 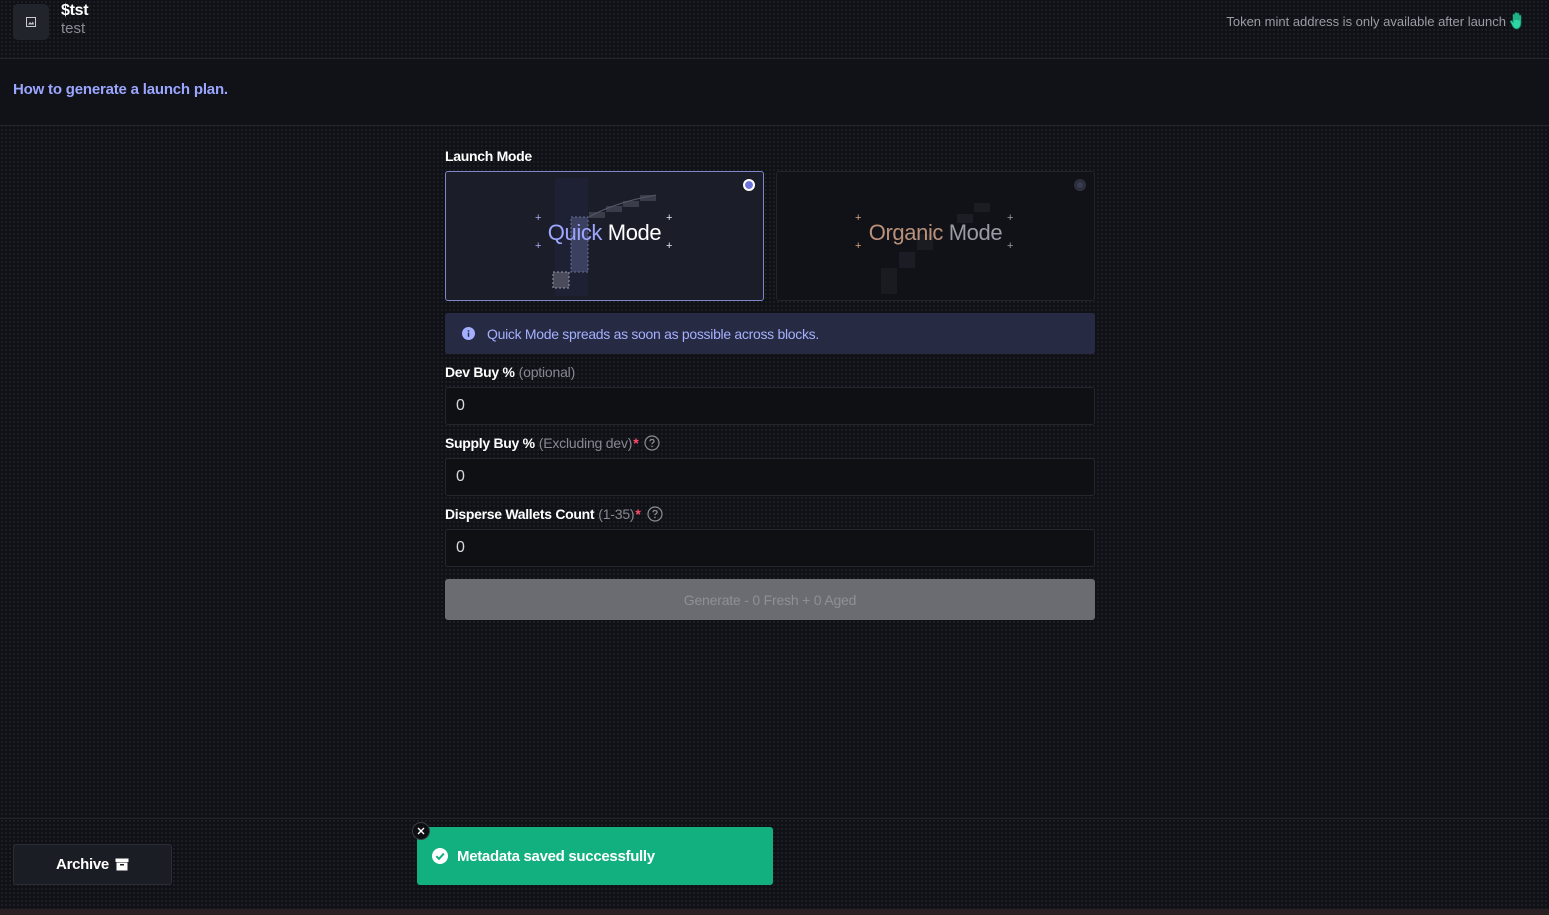 I want to click on quick-mode-radio, so click(x=749, y=185).